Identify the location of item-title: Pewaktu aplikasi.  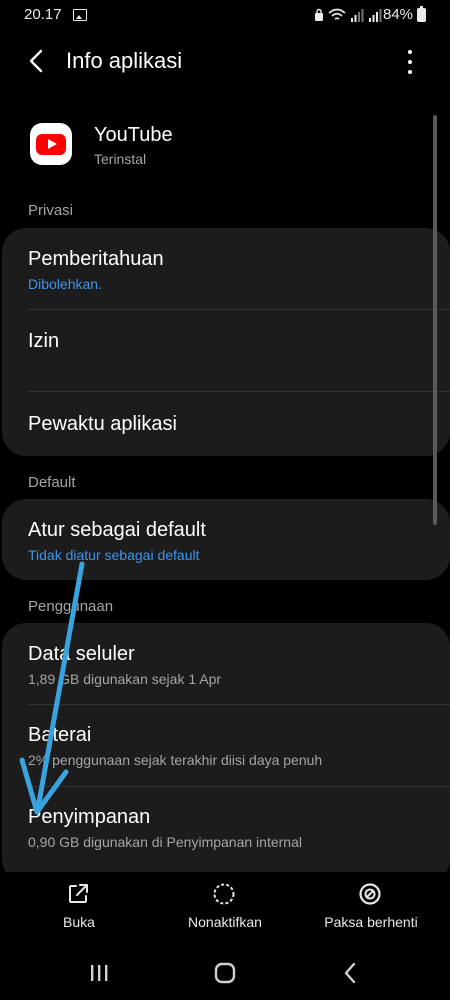
(102, 424).